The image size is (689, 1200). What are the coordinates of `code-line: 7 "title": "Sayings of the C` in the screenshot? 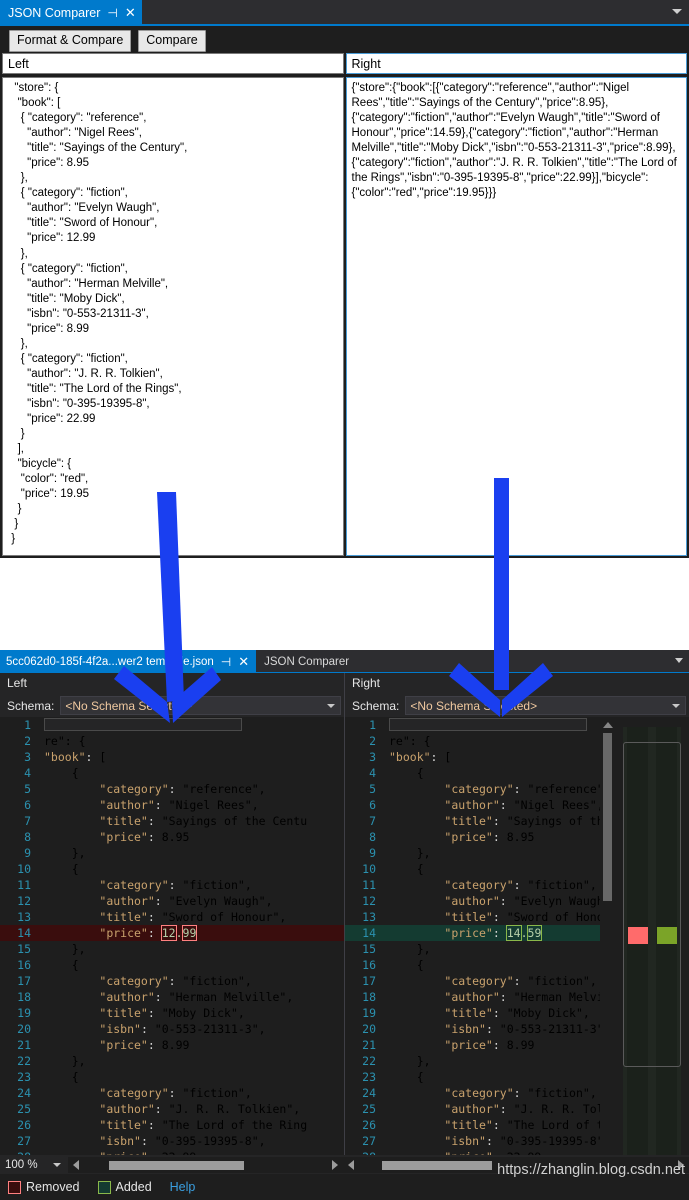 It's located at (472, 821).